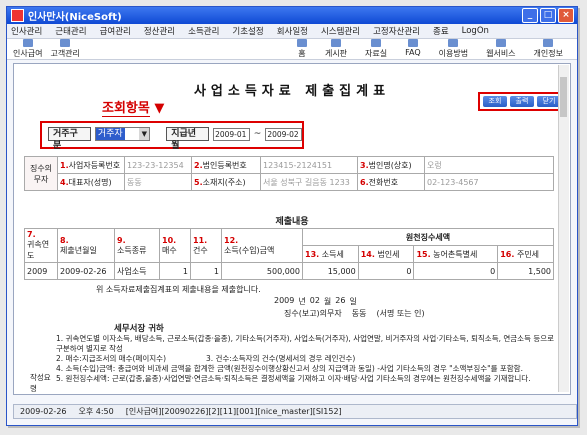  I want to click on status-time: 오후 4:50, so click(96, 411).